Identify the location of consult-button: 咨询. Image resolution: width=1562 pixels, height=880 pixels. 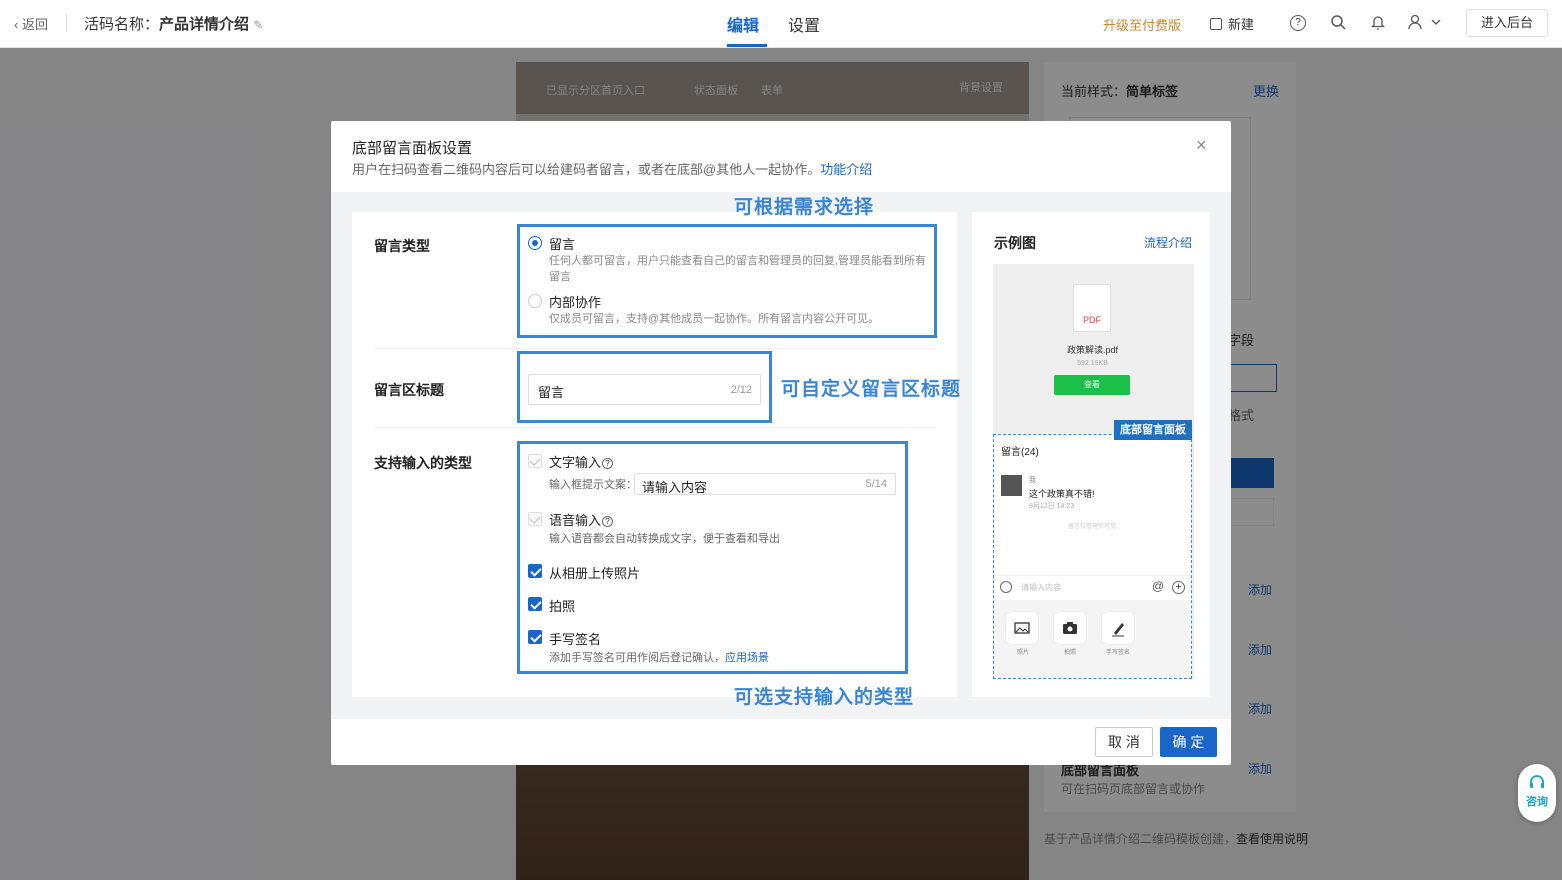
(1537, 793).